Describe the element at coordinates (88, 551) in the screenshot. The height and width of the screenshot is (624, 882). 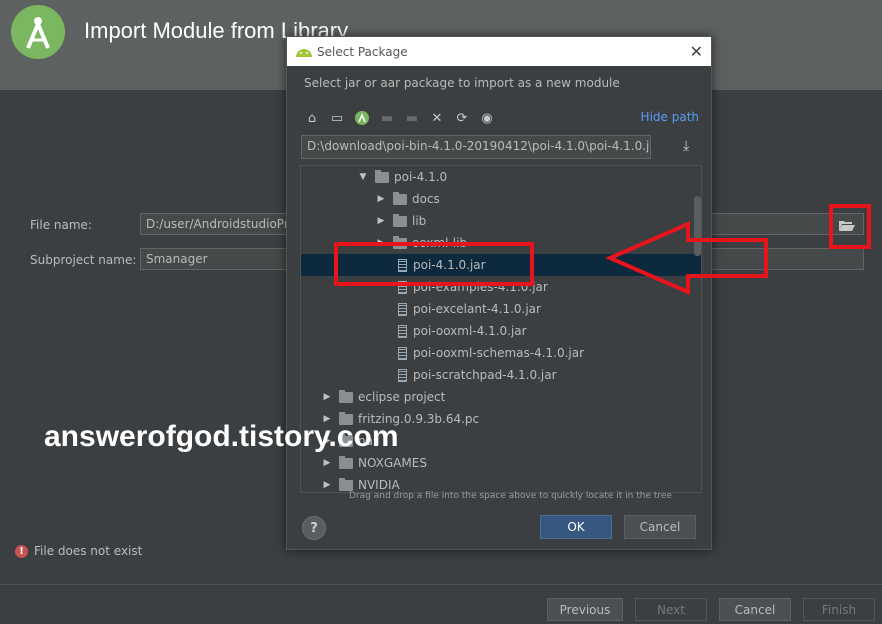
I see `error-text: File does not exist` at that location.